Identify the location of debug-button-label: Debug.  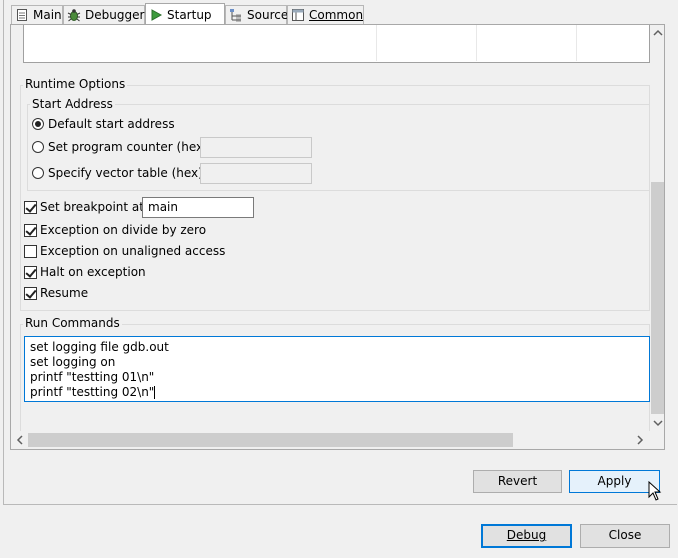
(526, 535).